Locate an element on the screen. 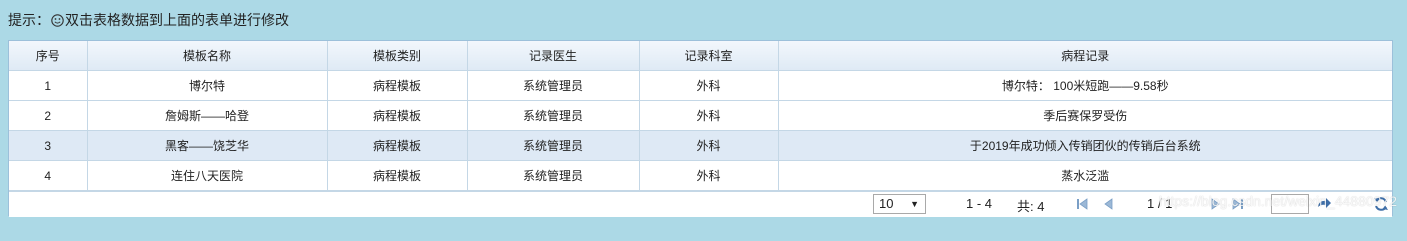 This screenshot has width=1407, height=241. column-header-record: 病程记录 is located at coordinates (1084, 56).